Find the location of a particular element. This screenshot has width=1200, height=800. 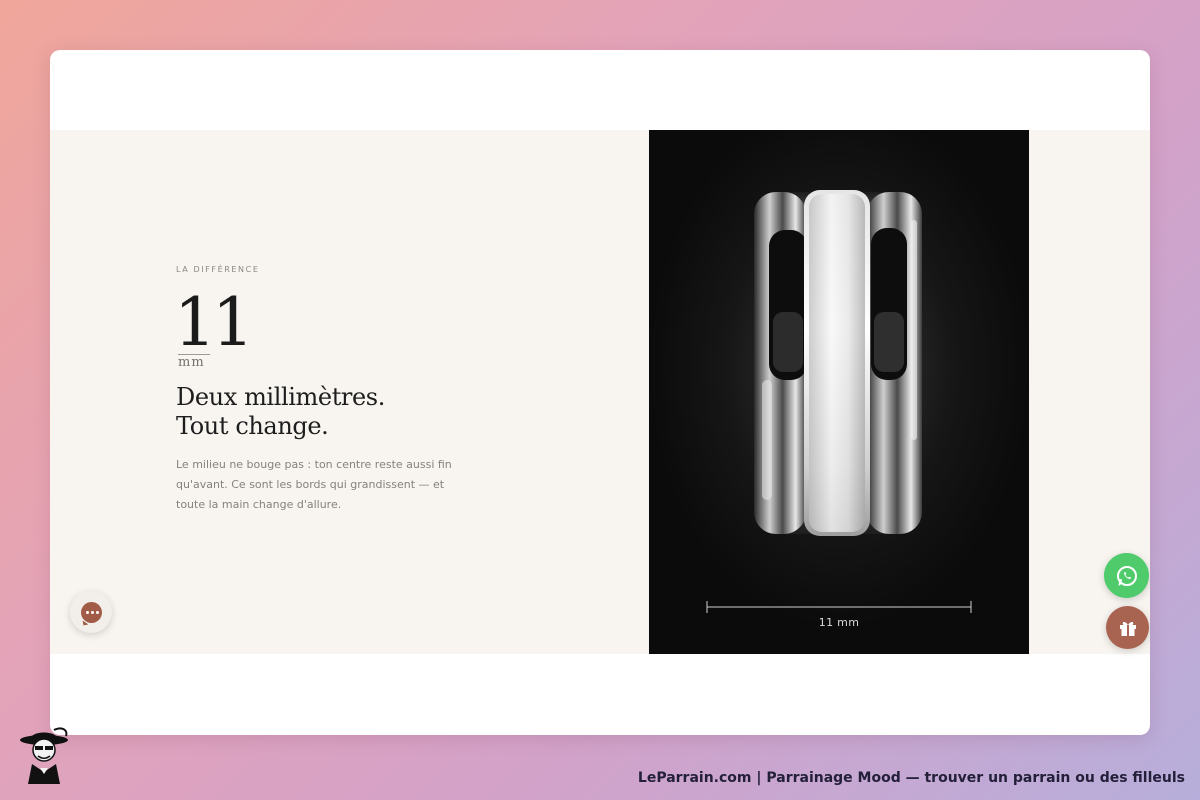

section-headline: Deux millimètres. Tout change. is located at coordinates (280, 412).